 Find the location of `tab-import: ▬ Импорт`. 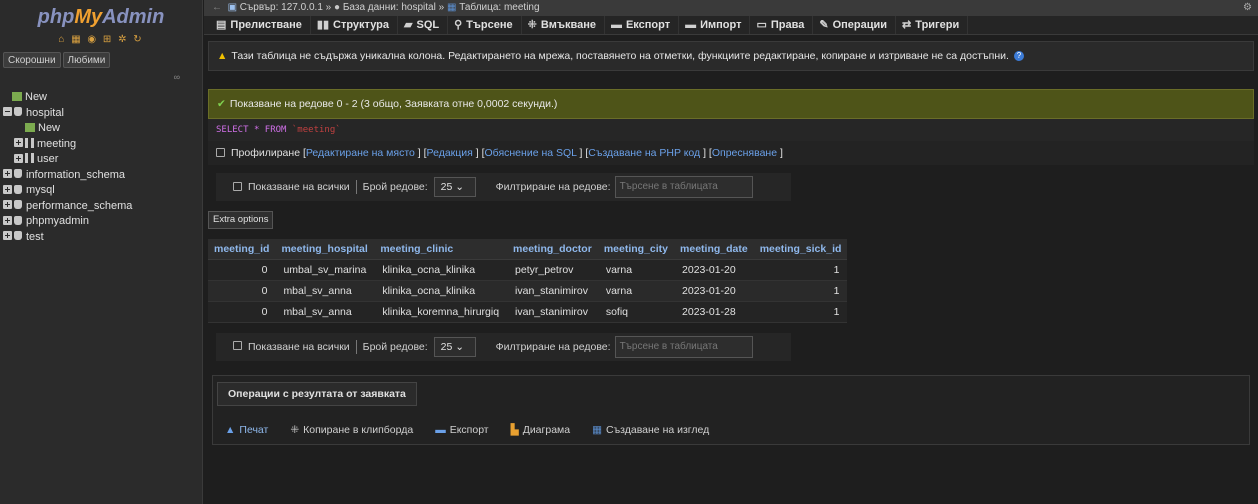

tab-import: ▬ Импорт is located at coordinates (715, 25).